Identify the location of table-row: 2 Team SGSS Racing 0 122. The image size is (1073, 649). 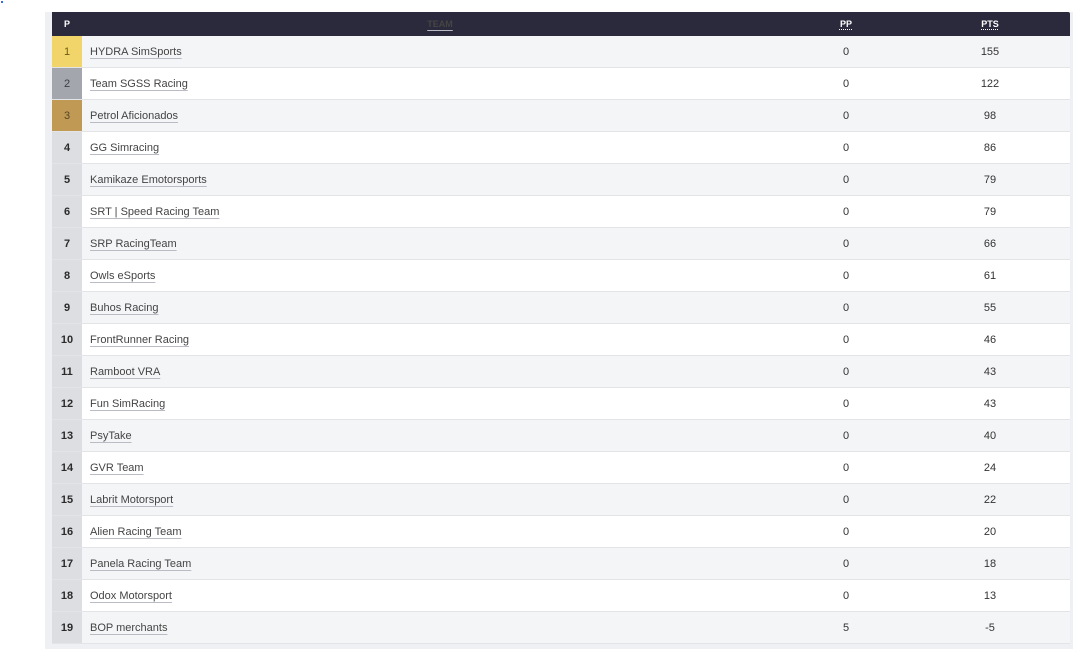
(561, 84).